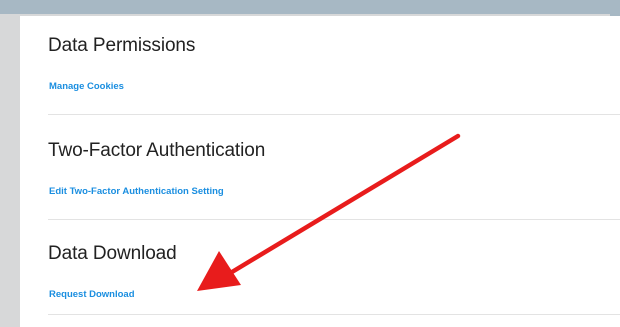 The image size is (620, 327). Describe the element at coordinates (92, 294) in the screenshot. I see `request-download-link: Request Download` at that location.